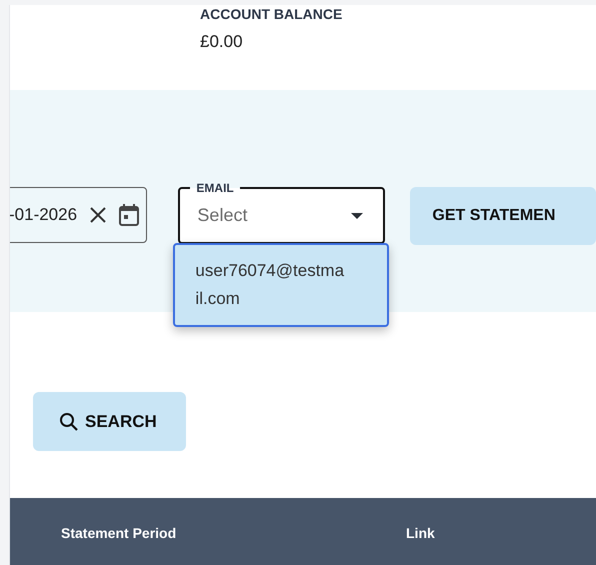 This screenshot has width=596, height=565. I want to click on clear-icon, so click(98, 215).